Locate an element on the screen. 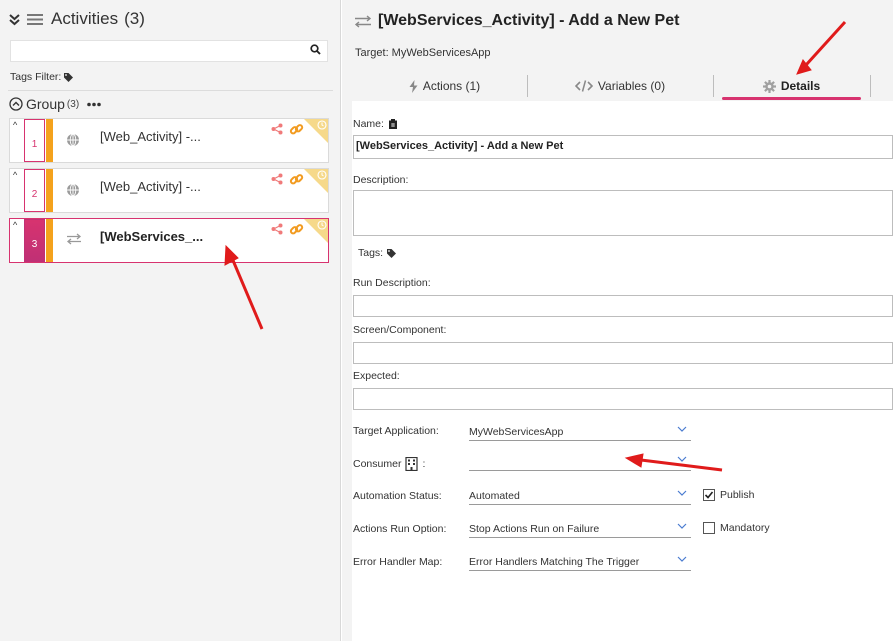  target-application-select: MyWebServicesApp is located at coordinates (580, 432).